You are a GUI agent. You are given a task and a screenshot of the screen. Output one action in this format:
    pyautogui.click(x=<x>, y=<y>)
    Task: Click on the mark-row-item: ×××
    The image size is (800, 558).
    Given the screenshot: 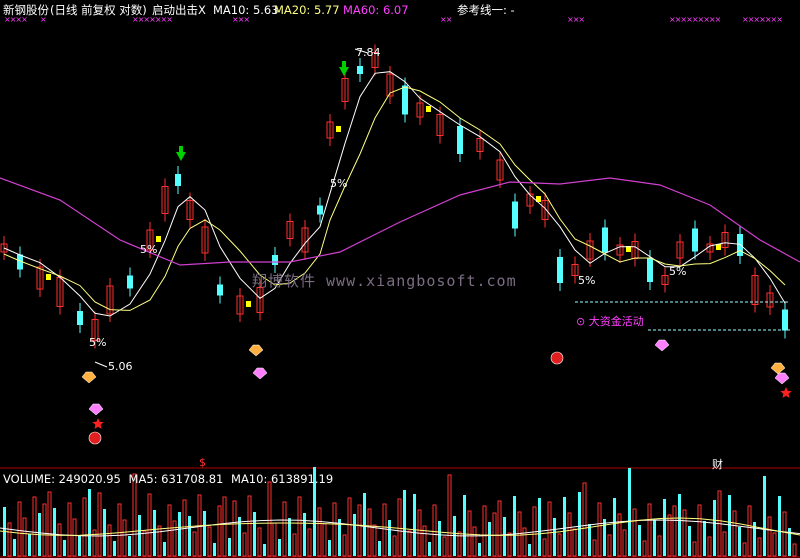 What is the action you would take?
    pyautogui.click(x=576, y=19)
    